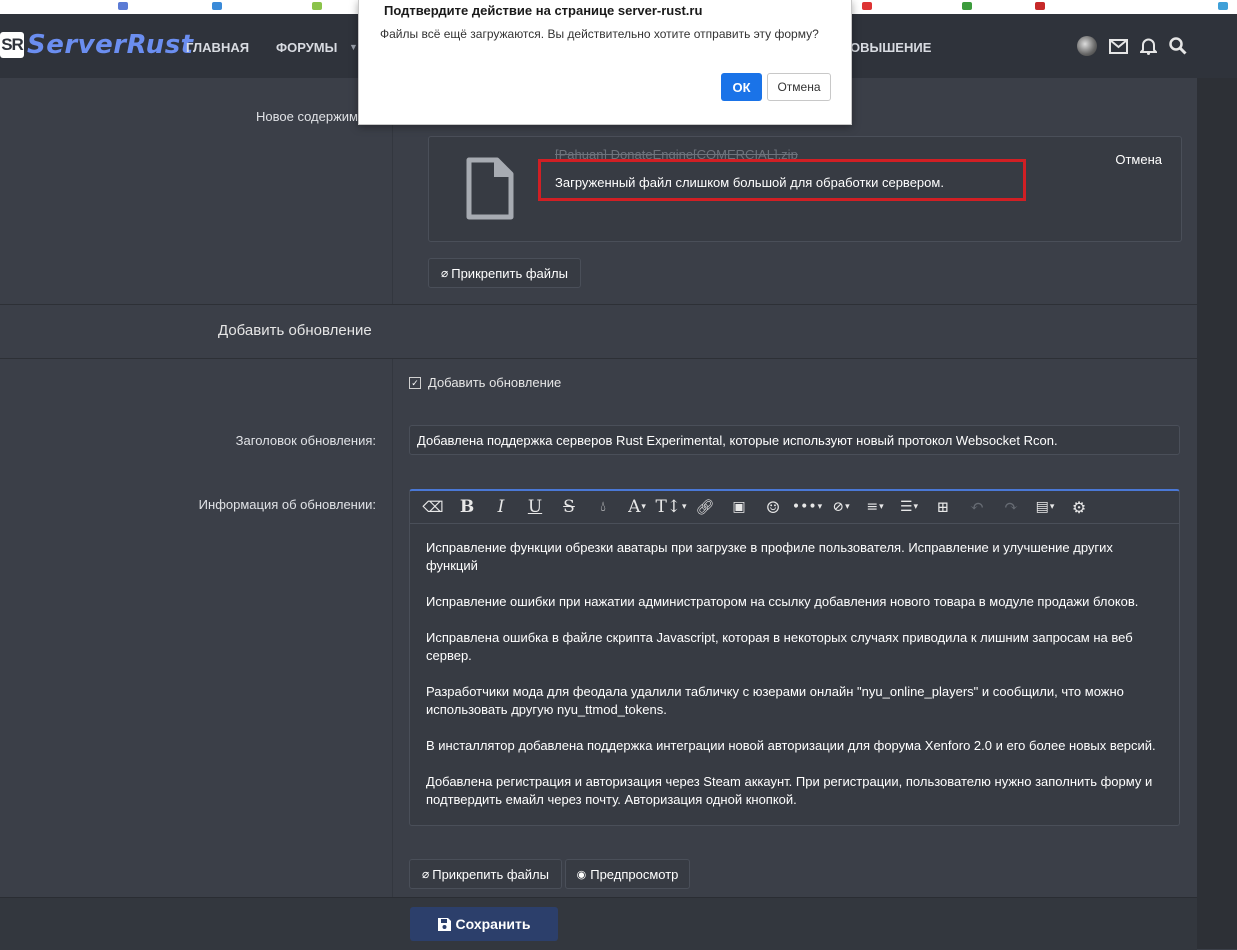  I want to click on strikethrough-icon: S, so click(569, 507).